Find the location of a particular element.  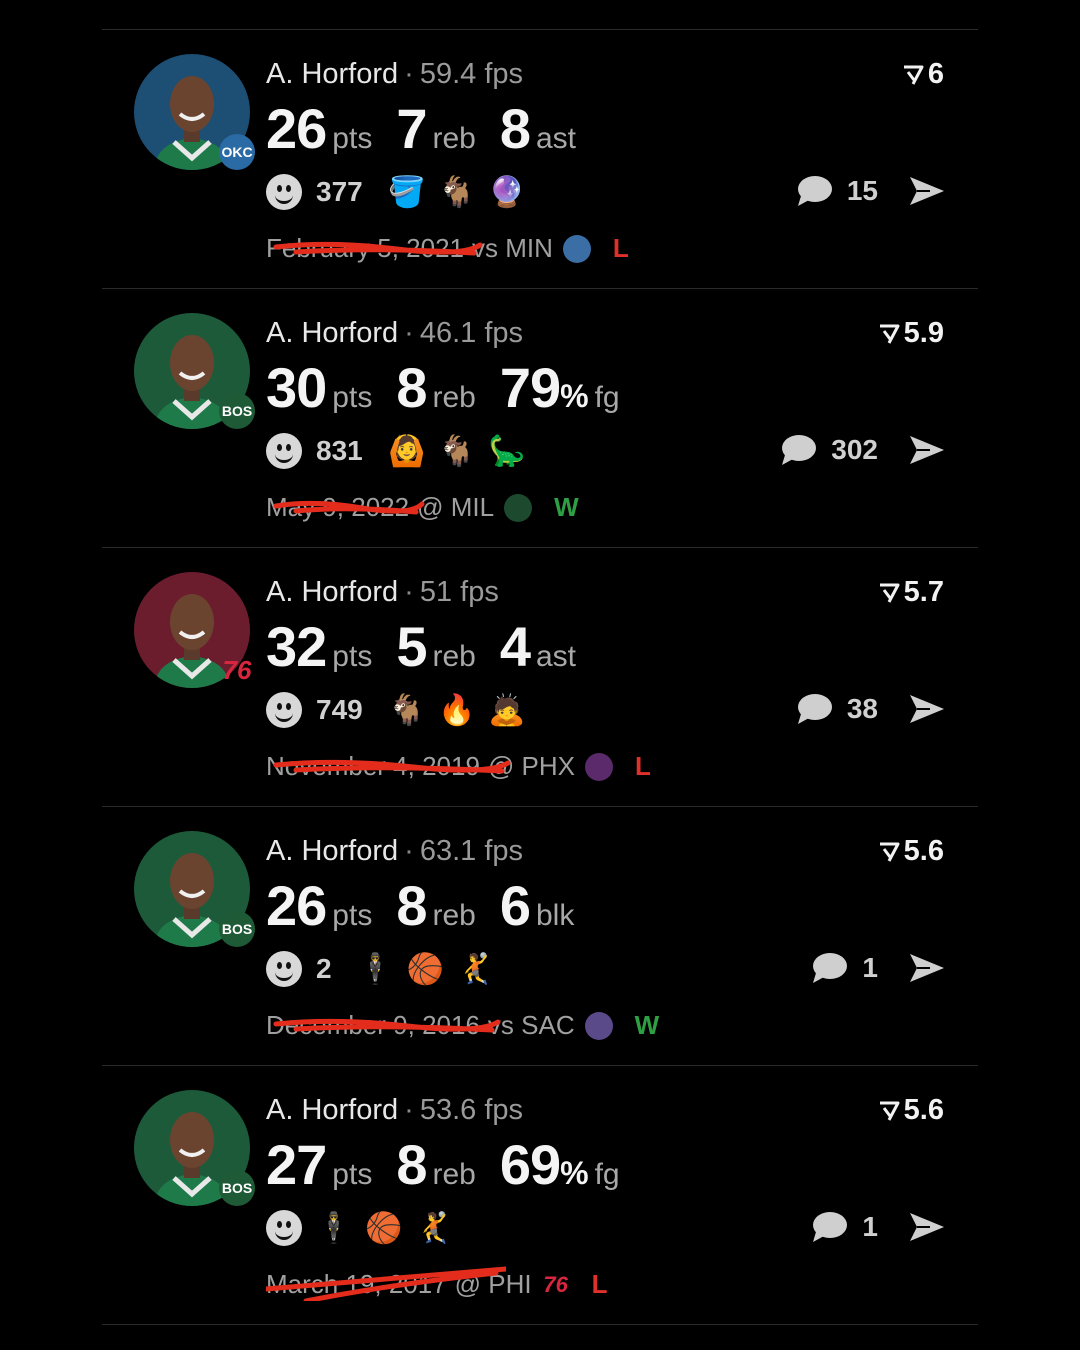

card-actions: 1 is located at coordinates (878, 1227).